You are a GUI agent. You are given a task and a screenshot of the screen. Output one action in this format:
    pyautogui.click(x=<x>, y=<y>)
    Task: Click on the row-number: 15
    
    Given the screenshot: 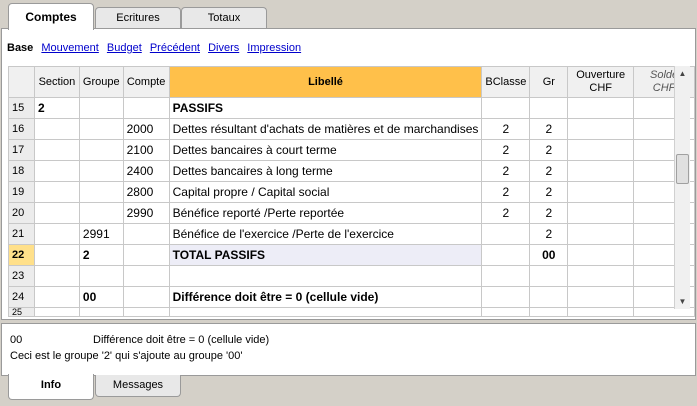 What is the action you would take?
    pyautogui.click(x=21, y=108)
    